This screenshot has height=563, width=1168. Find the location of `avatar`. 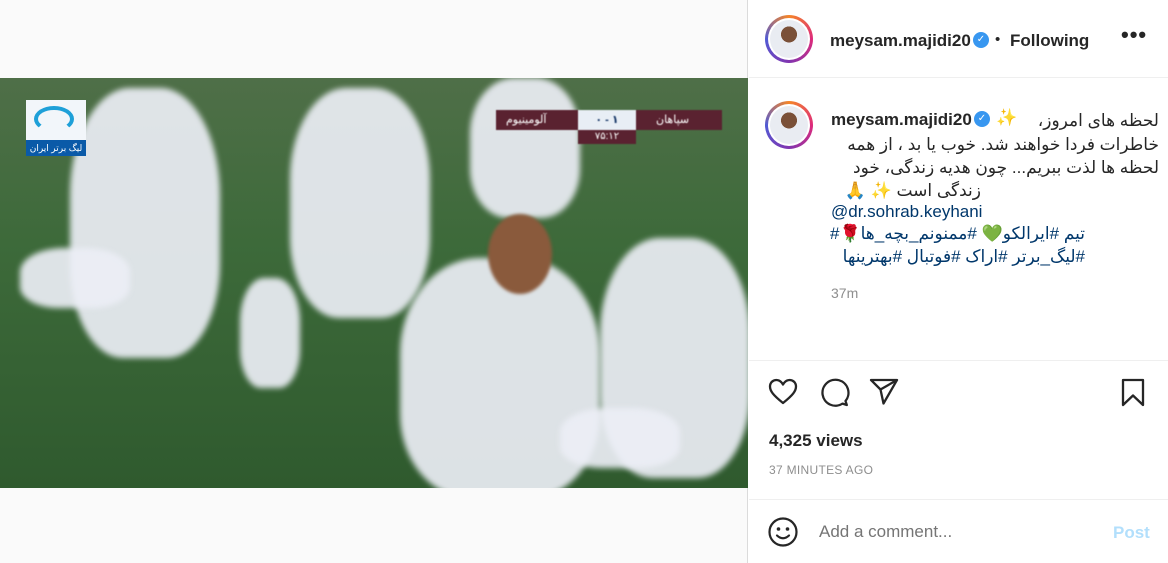

avatar is located at coordinates (789, 39).